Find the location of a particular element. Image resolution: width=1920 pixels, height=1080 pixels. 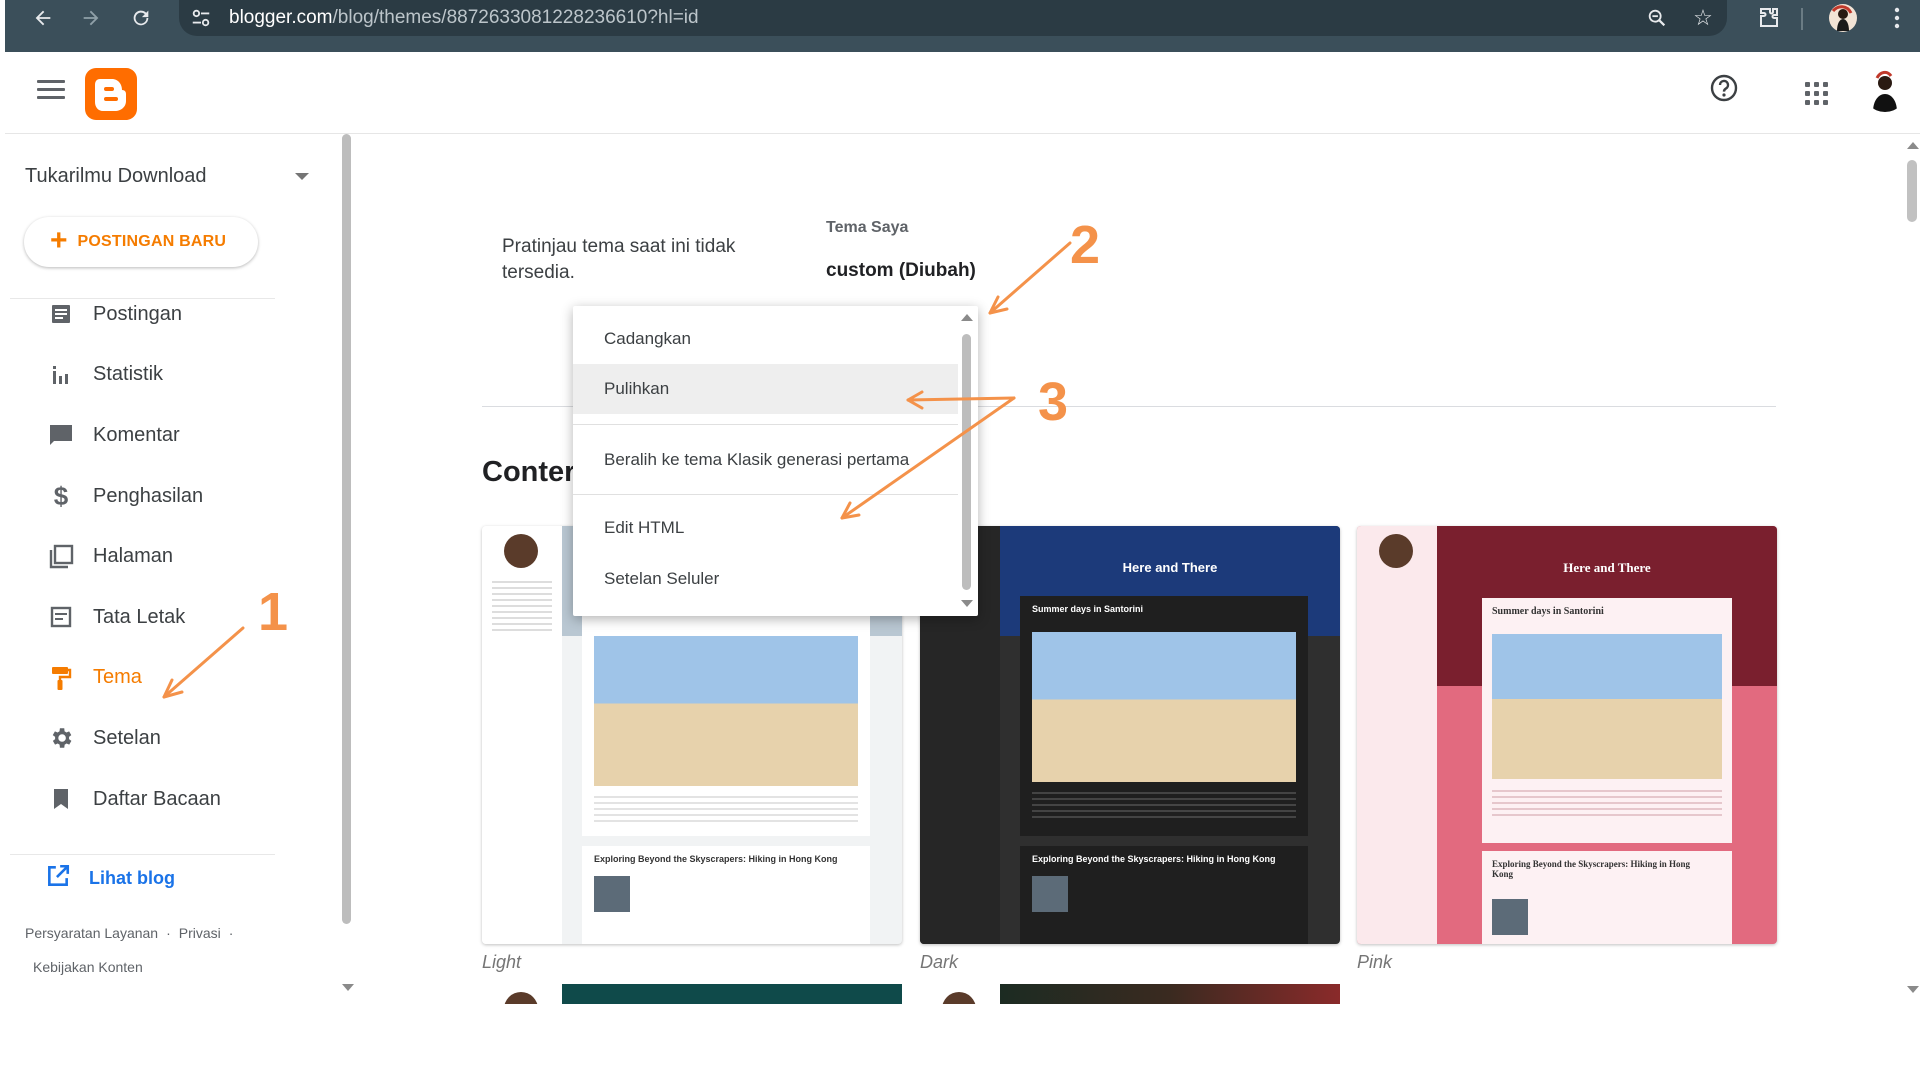

sidebar-item-label: Tema is located at coordinates (117, 677).